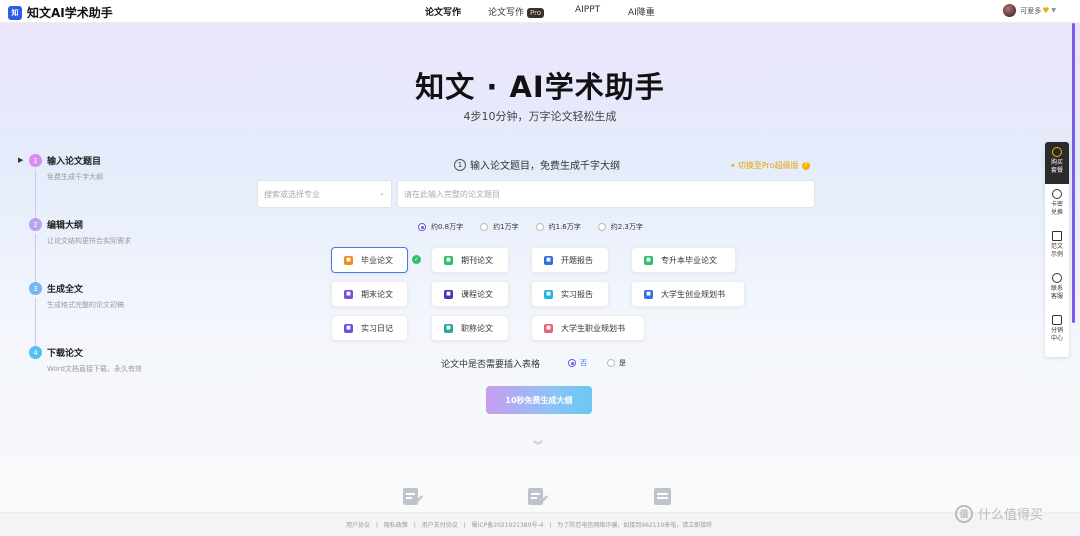 The image size is (1080, 536). Describe the element at coordinates (448, 260) in the screenshot. I see `journal-icon: ■` at that location.